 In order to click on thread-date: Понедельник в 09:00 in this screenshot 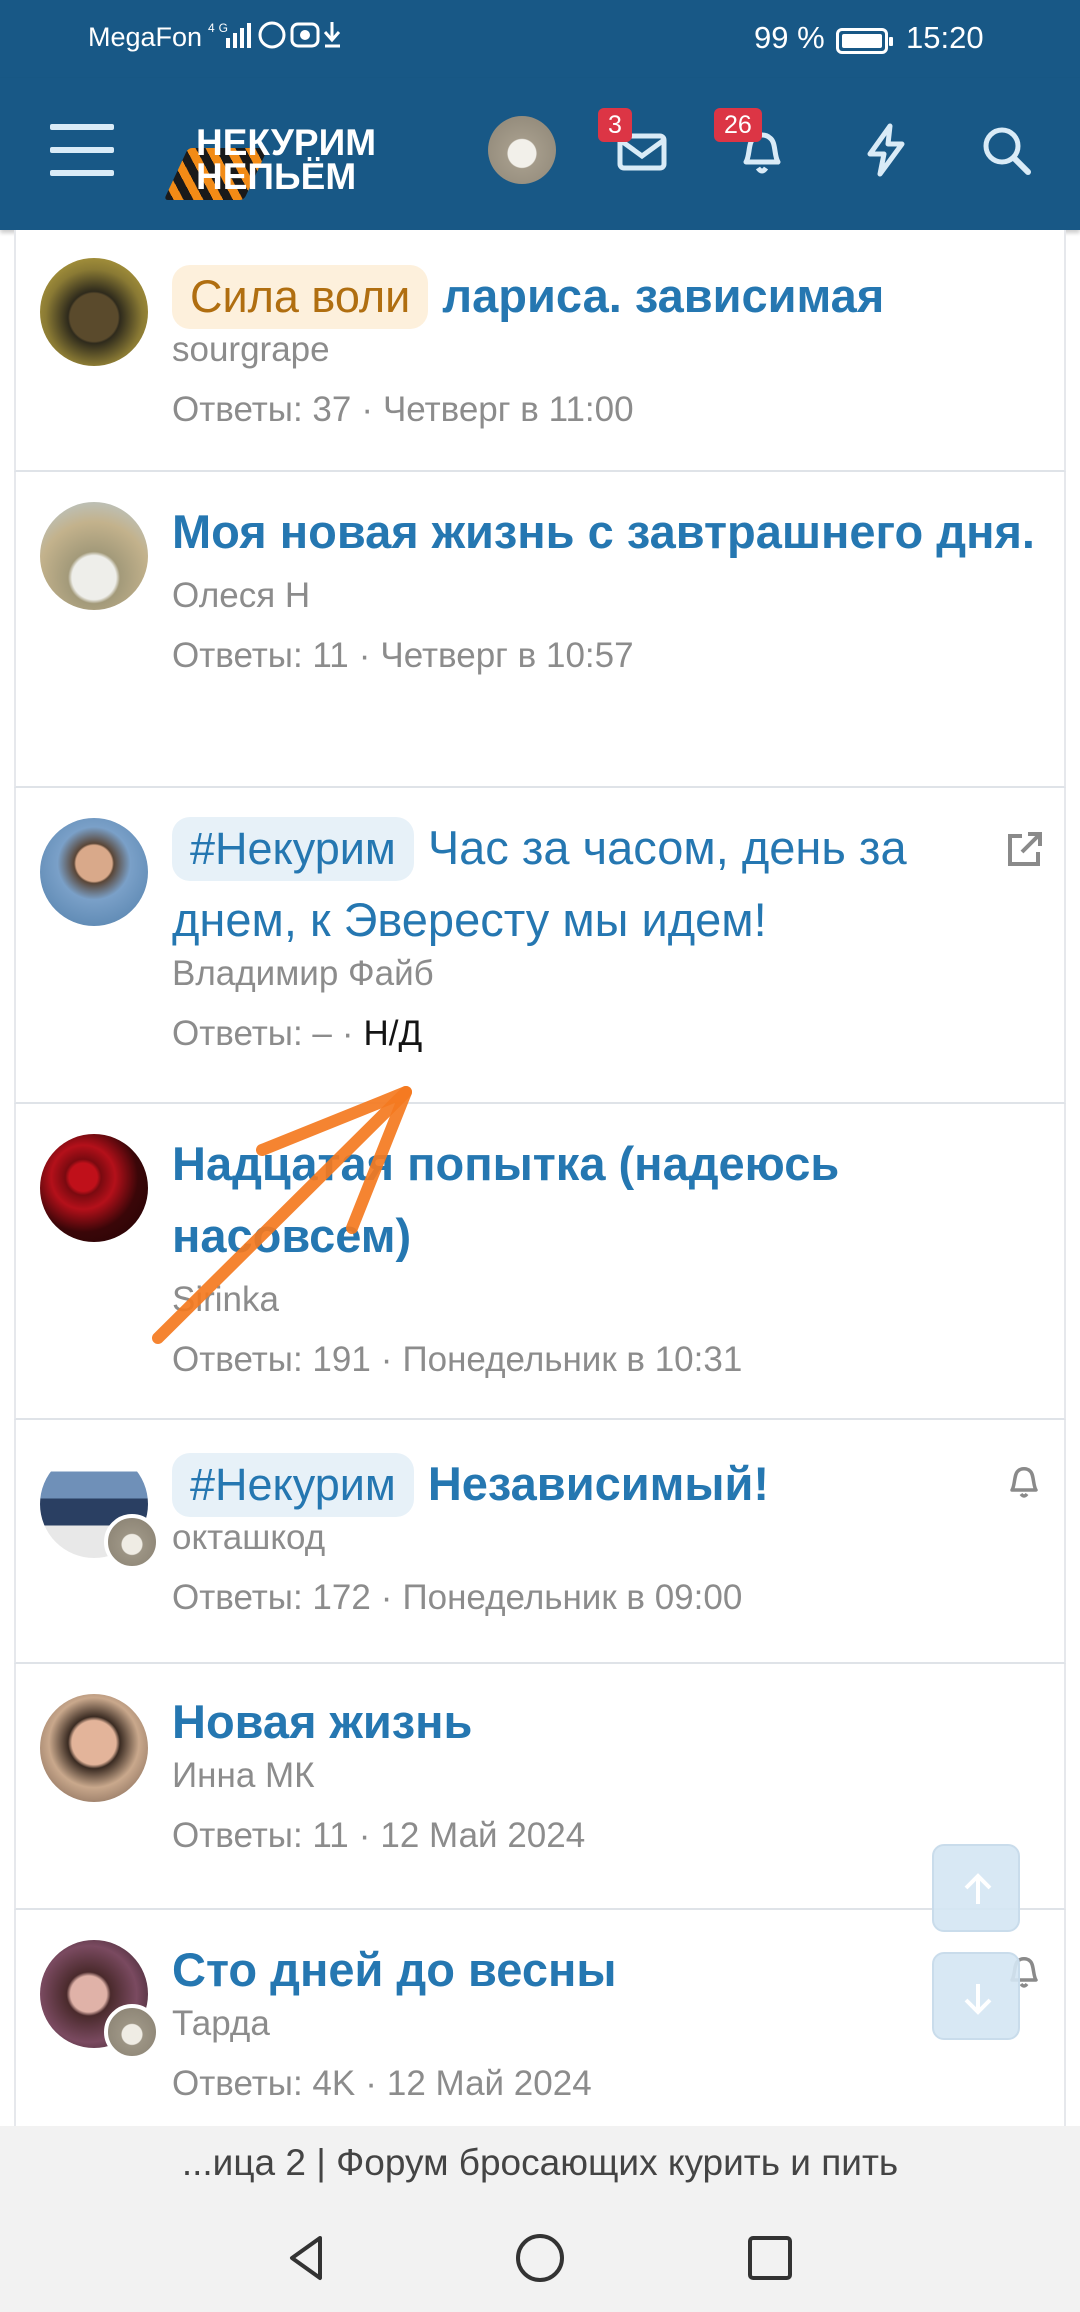, I will do `click(572, 1597)`.